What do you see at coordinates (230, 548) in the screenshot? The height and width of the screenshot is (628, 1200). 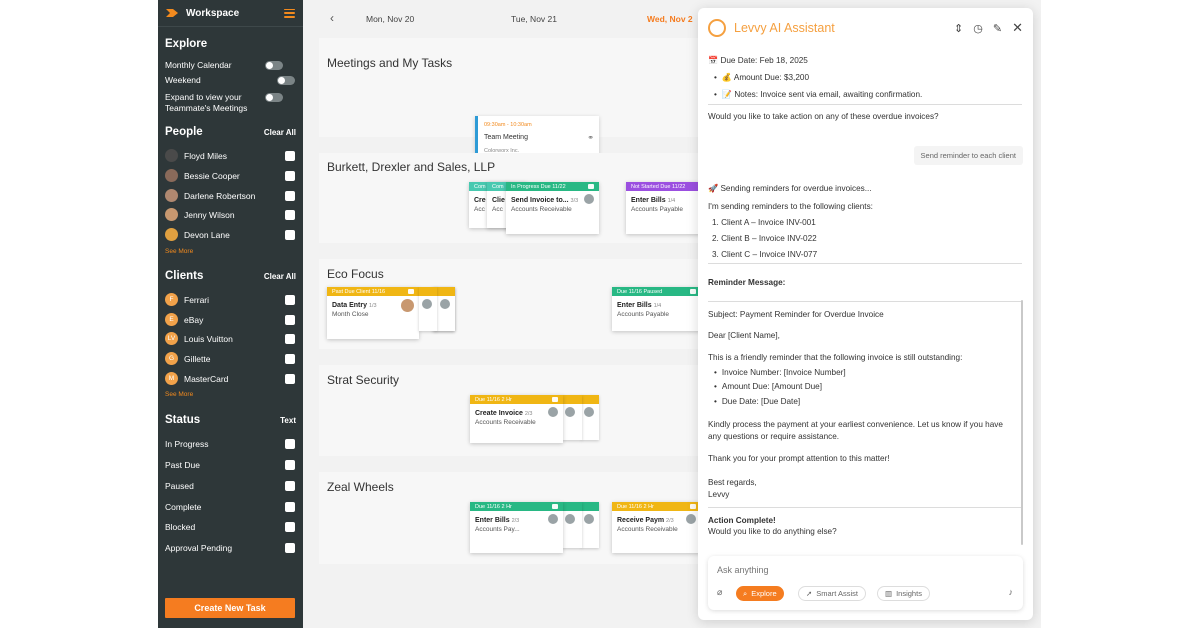 I see `status-item: Approval Pending` at bounding box center [230, 548].